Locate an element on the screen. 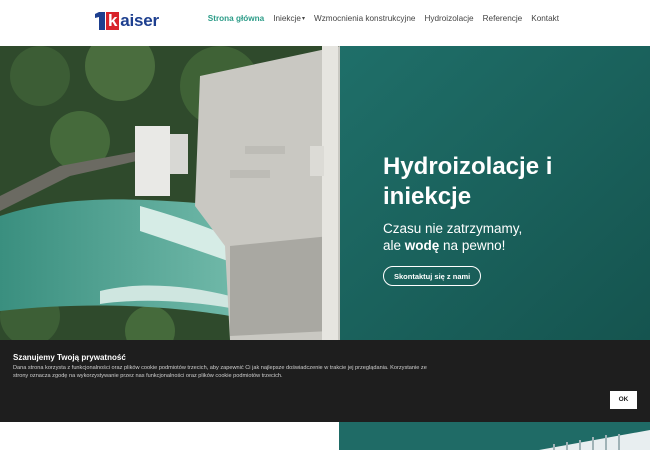 The width and height of the screenshot is (650, 450). nav-item-injections: Iniekcje▾ is located at coordinates (289, 18).